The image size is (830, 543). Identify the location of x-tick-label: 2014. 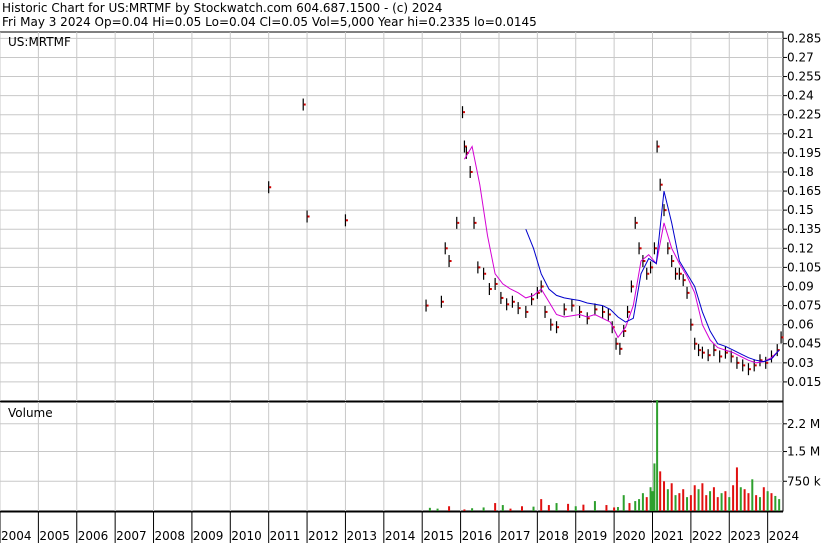
(400, 536).